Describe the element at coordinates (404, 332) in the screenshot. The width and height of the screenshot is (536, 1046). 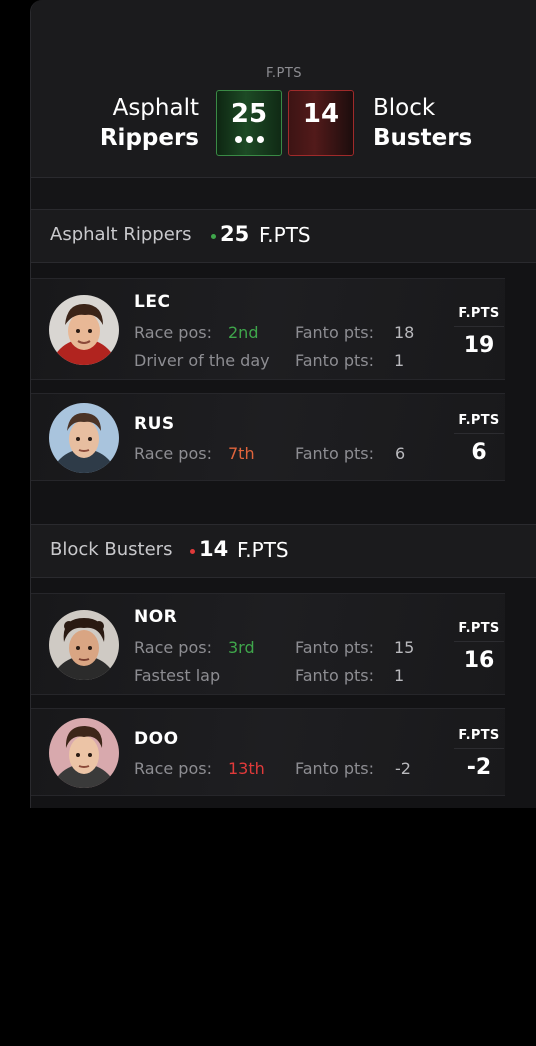
I see `fanto-pts-value: 18` at that location.